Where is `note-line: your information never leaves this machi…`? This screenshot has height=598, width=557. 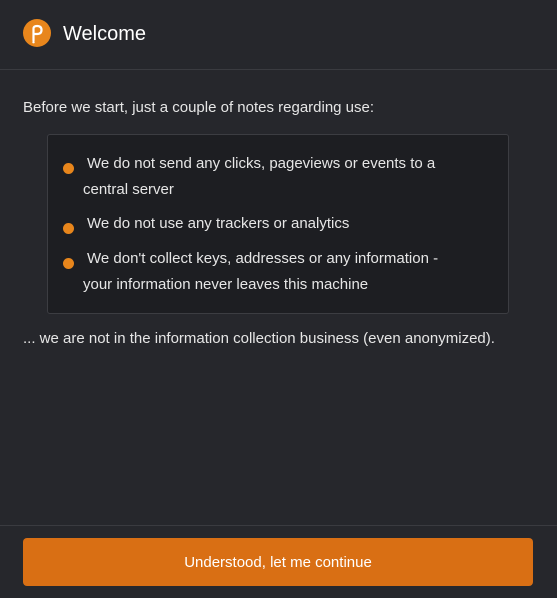
note-line: your information never leaves this machi… is located at coordinates (226, 284).